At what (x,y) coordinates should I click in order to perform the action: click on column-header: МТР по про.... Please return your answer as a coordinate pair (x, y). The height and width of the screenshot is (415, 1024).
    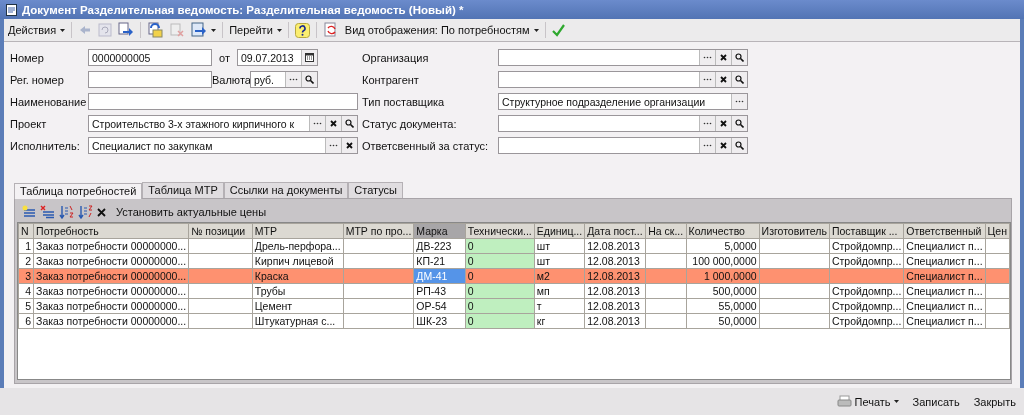
    Looking at the image, I should click on (378, 231).